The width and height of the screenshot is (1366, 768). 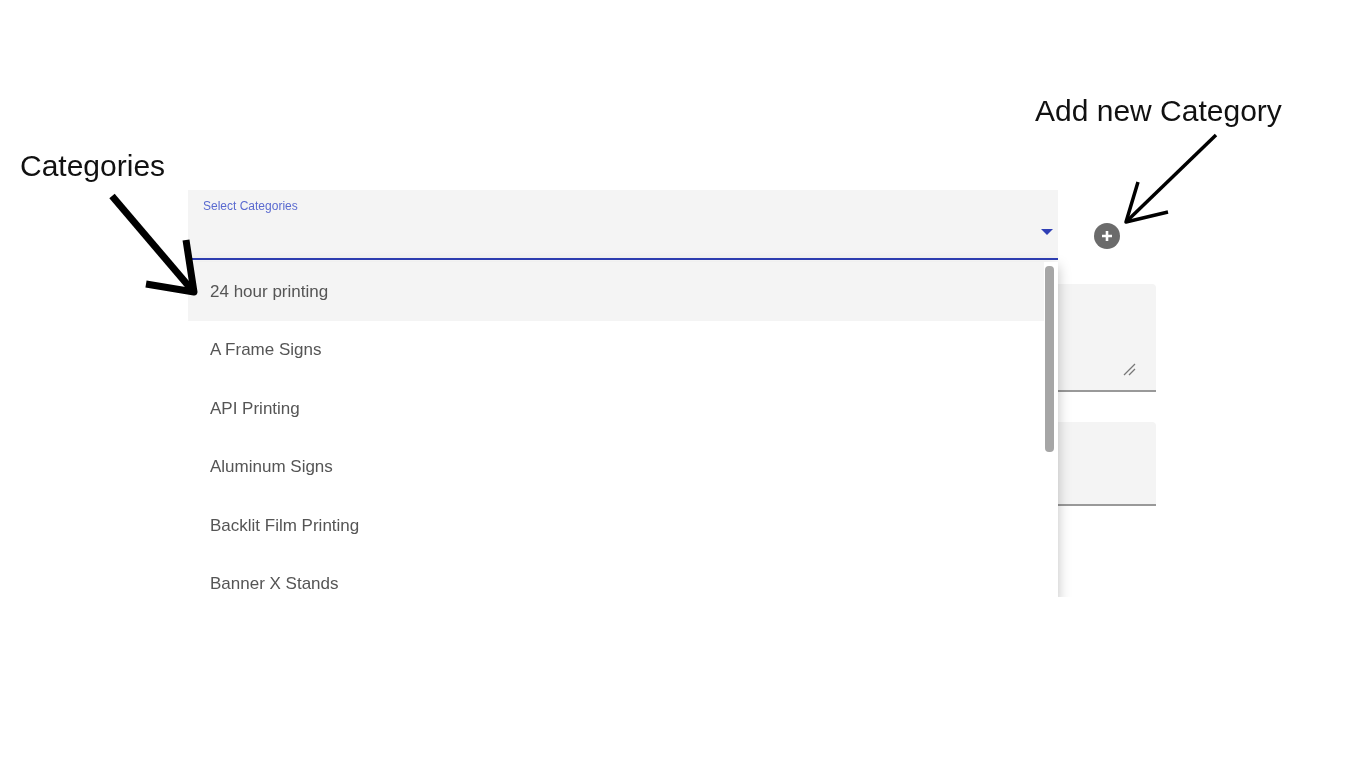 I want to click on annotation-label: Add new Category, so click(x=1158, y=111).